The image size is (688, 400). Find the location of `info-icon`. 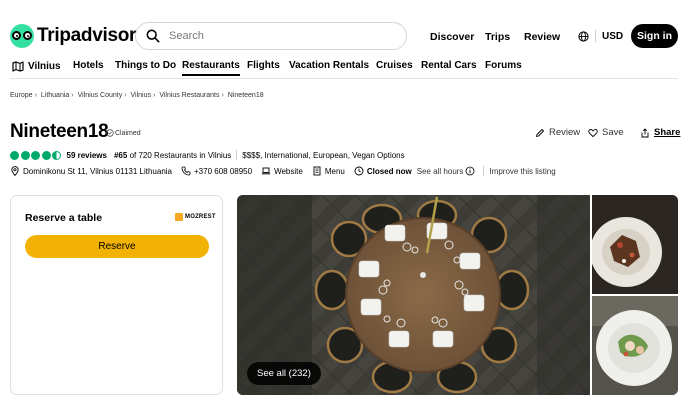

info-icon is located at coordinates (470, 171).